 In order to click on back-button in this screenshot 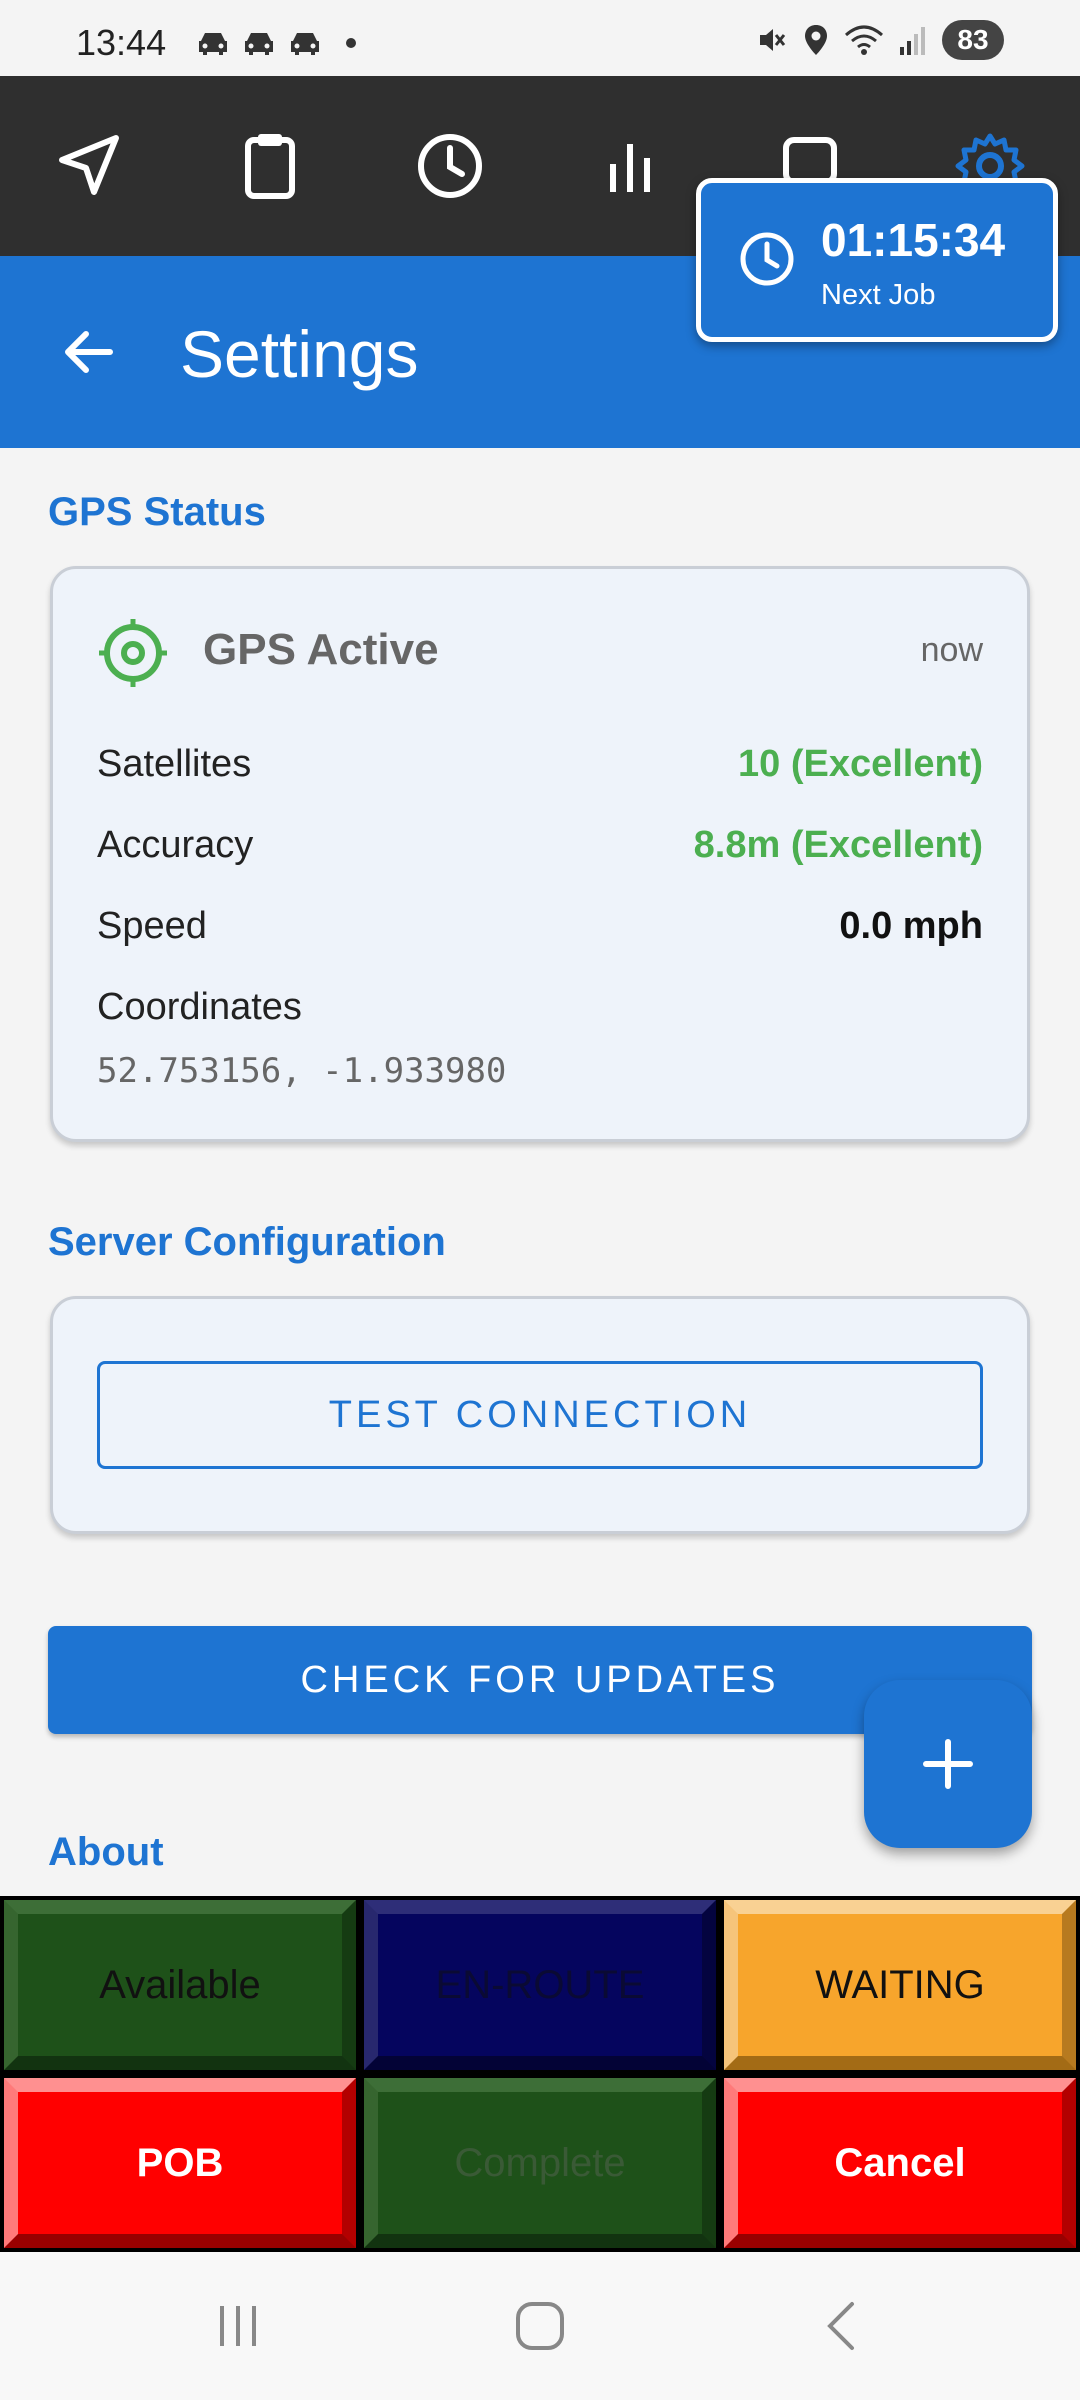, I will do `click(88, 352)`.